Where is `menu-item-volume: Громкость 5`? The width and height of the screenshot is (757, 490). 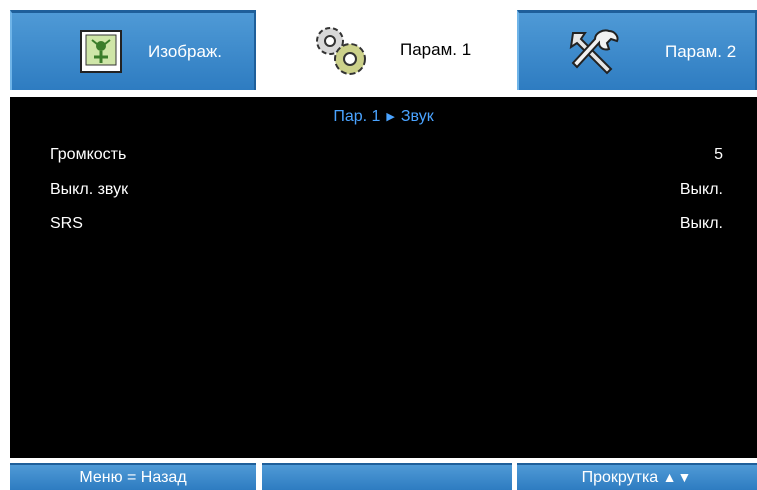
menu-item-volume: Громкость 5 is located at coordinates (383, 155).